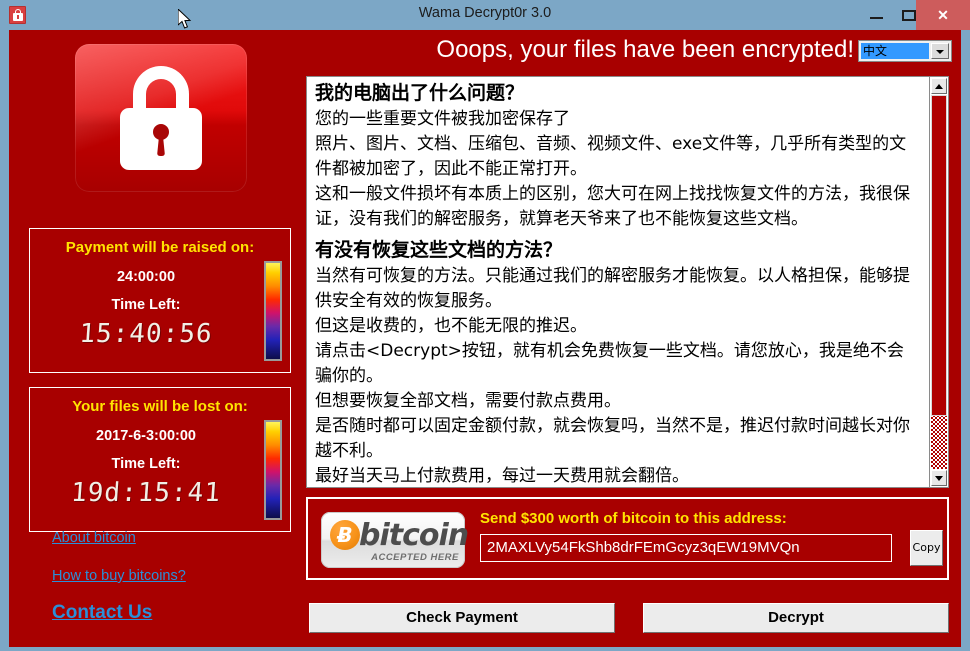 The width and height of the screenshot is (970, 651). Describe the element at coordinates (909, 15) in the screenshot. I see `maximize-icon` at that location.